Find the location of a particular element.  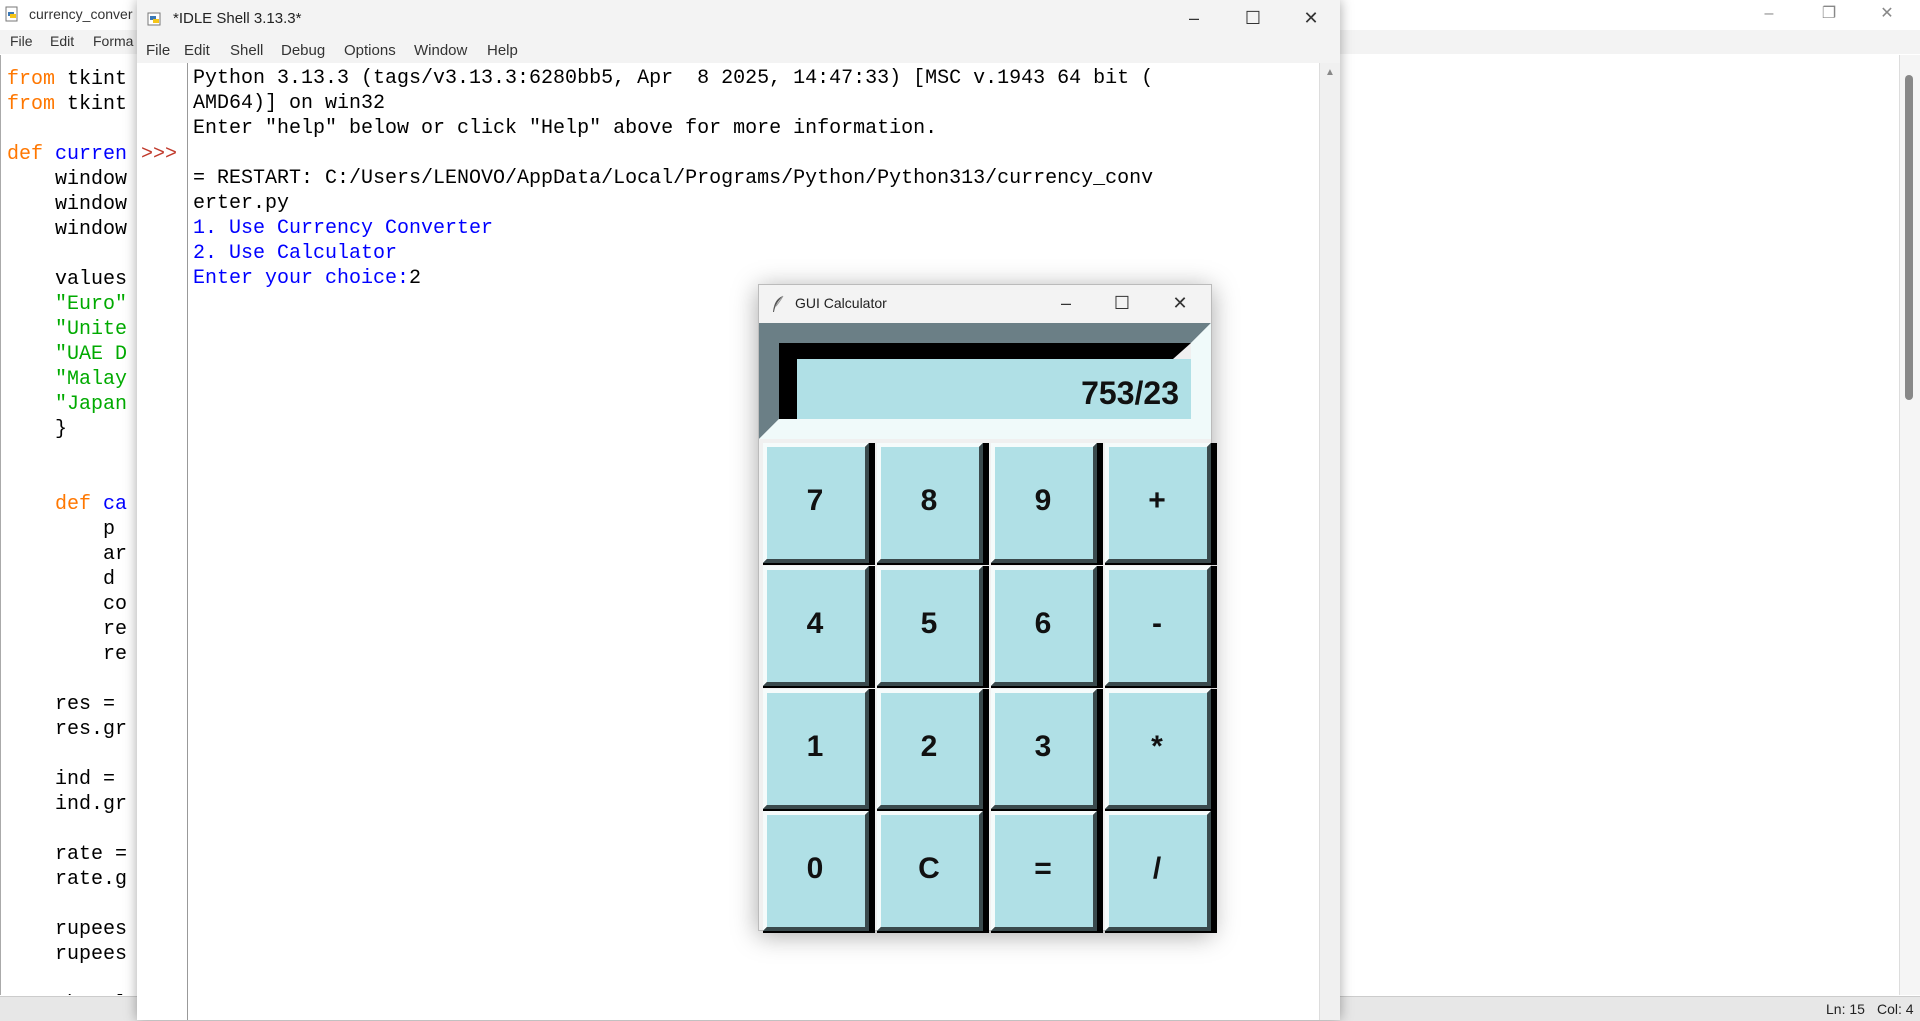

code-token: def is located at coordinates (31, 154).